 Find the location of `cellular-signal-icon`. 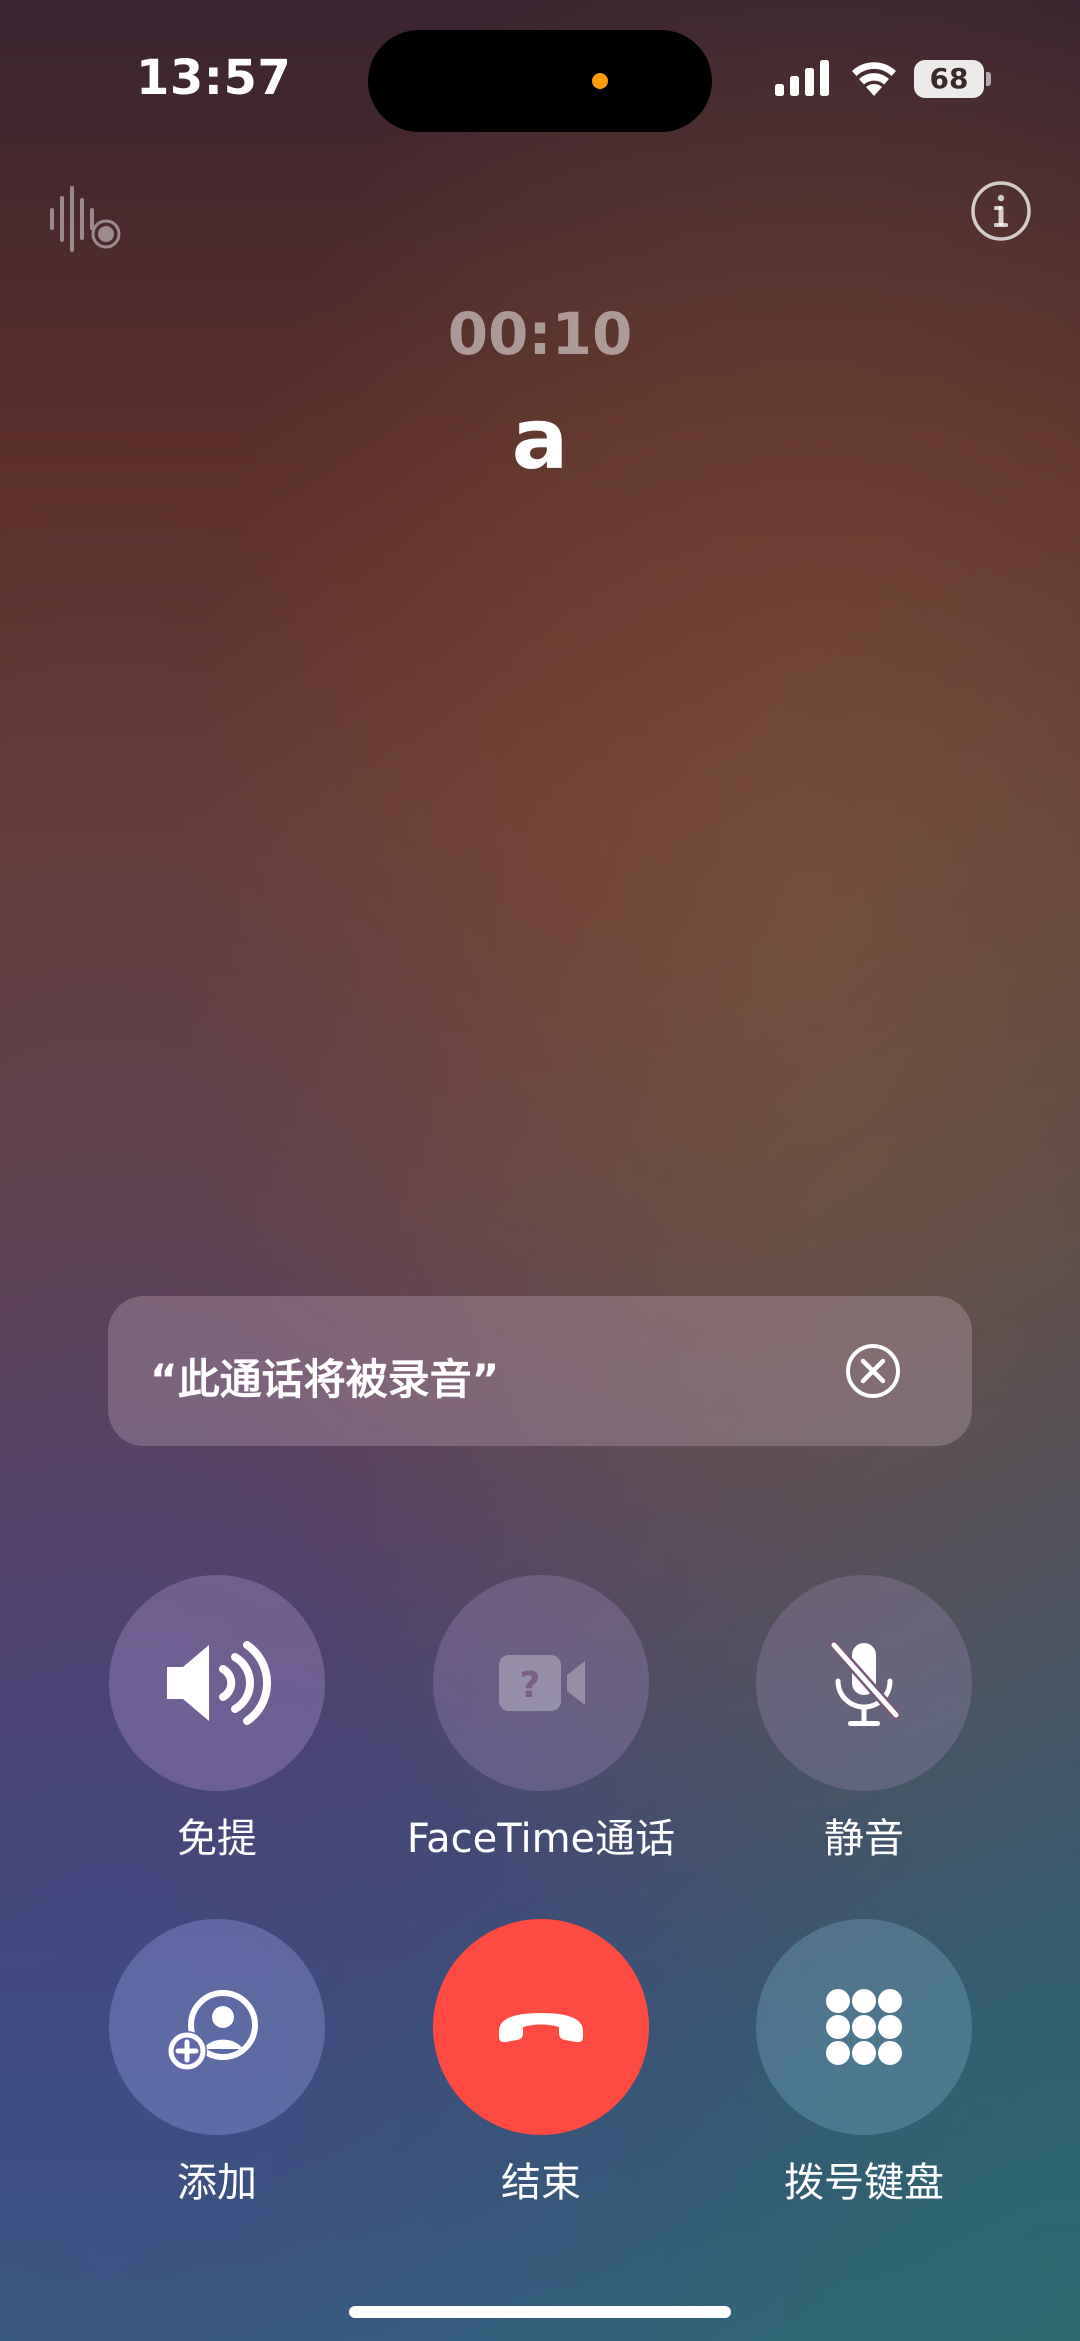

cellular-signal-icon is located at coordinates (802, 78).